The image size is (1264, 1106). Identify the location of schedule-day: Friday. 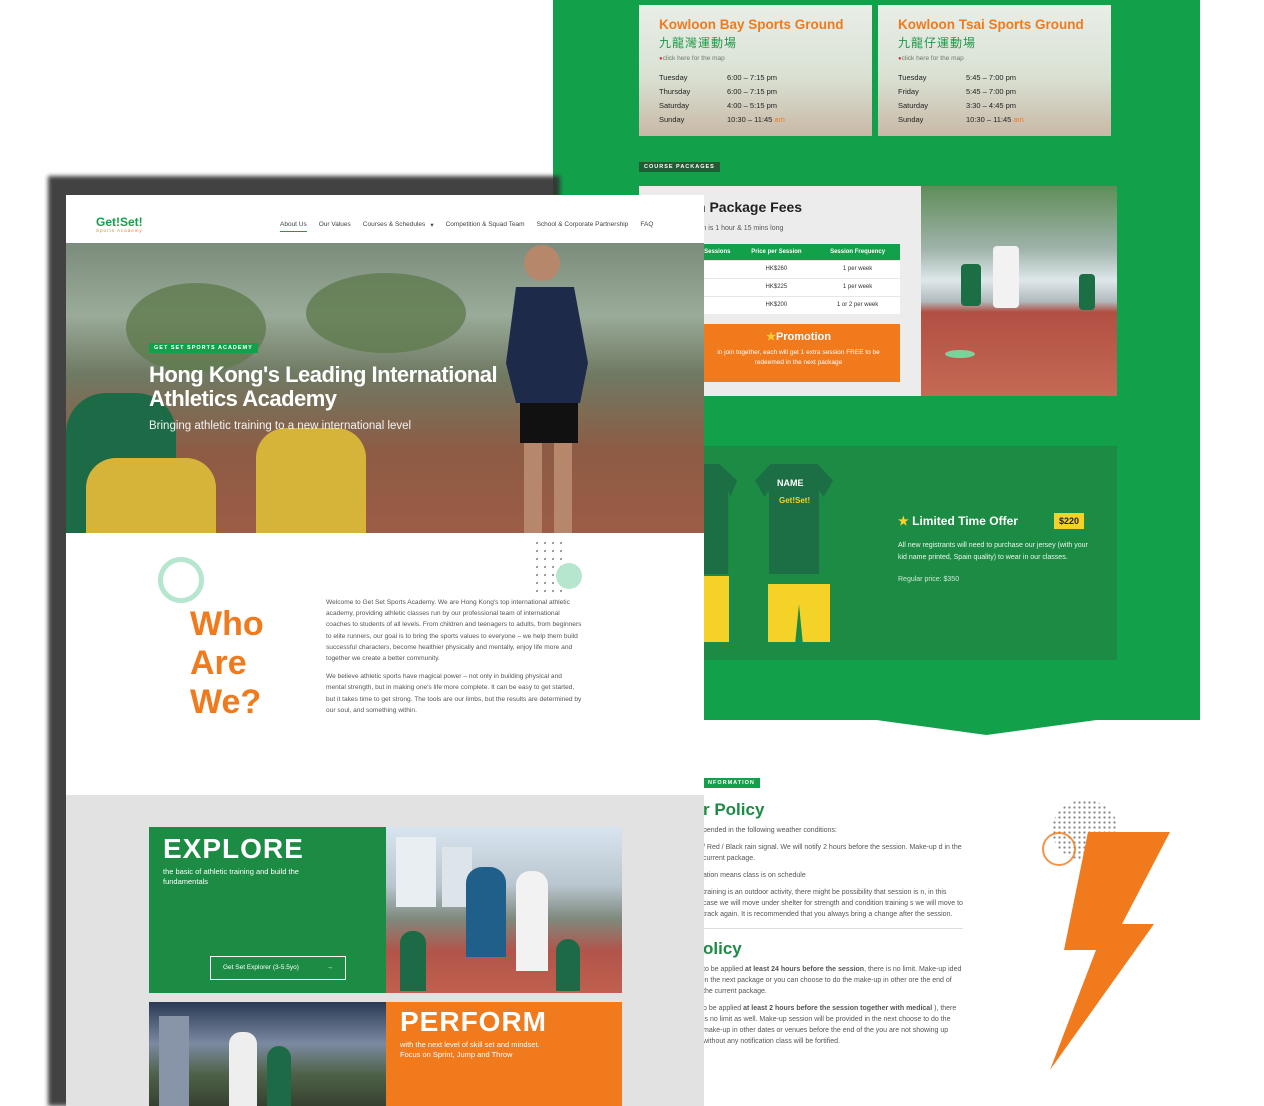
(908, 91).